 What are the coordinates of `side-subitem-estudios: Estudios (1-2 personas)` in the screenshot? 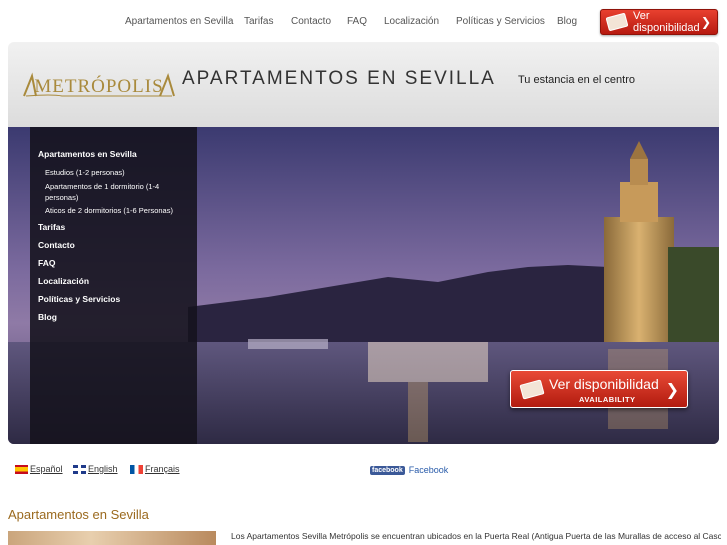 It's located at (85, 172).